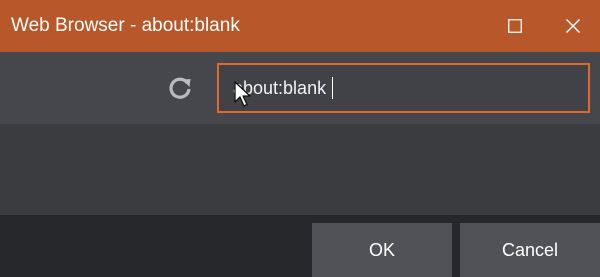 The height and width of the screenshot is (277, 600). What do you see at coordinates (242, 94) in the screenshot?
I see `mouse-cursor-icon` at bounding box center [242, 94].